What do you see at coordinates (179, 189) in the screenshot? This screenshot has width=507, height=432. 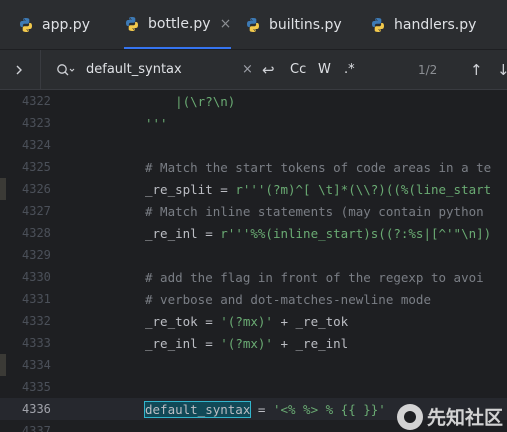 I see `code-token: _re_split` at bounding box center [179, 189].